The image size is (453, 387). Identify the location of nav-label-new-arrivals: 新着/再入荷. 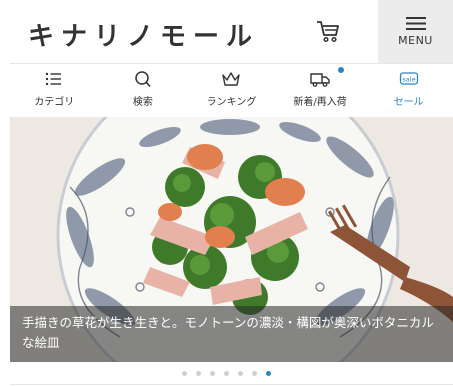
(320, 102).